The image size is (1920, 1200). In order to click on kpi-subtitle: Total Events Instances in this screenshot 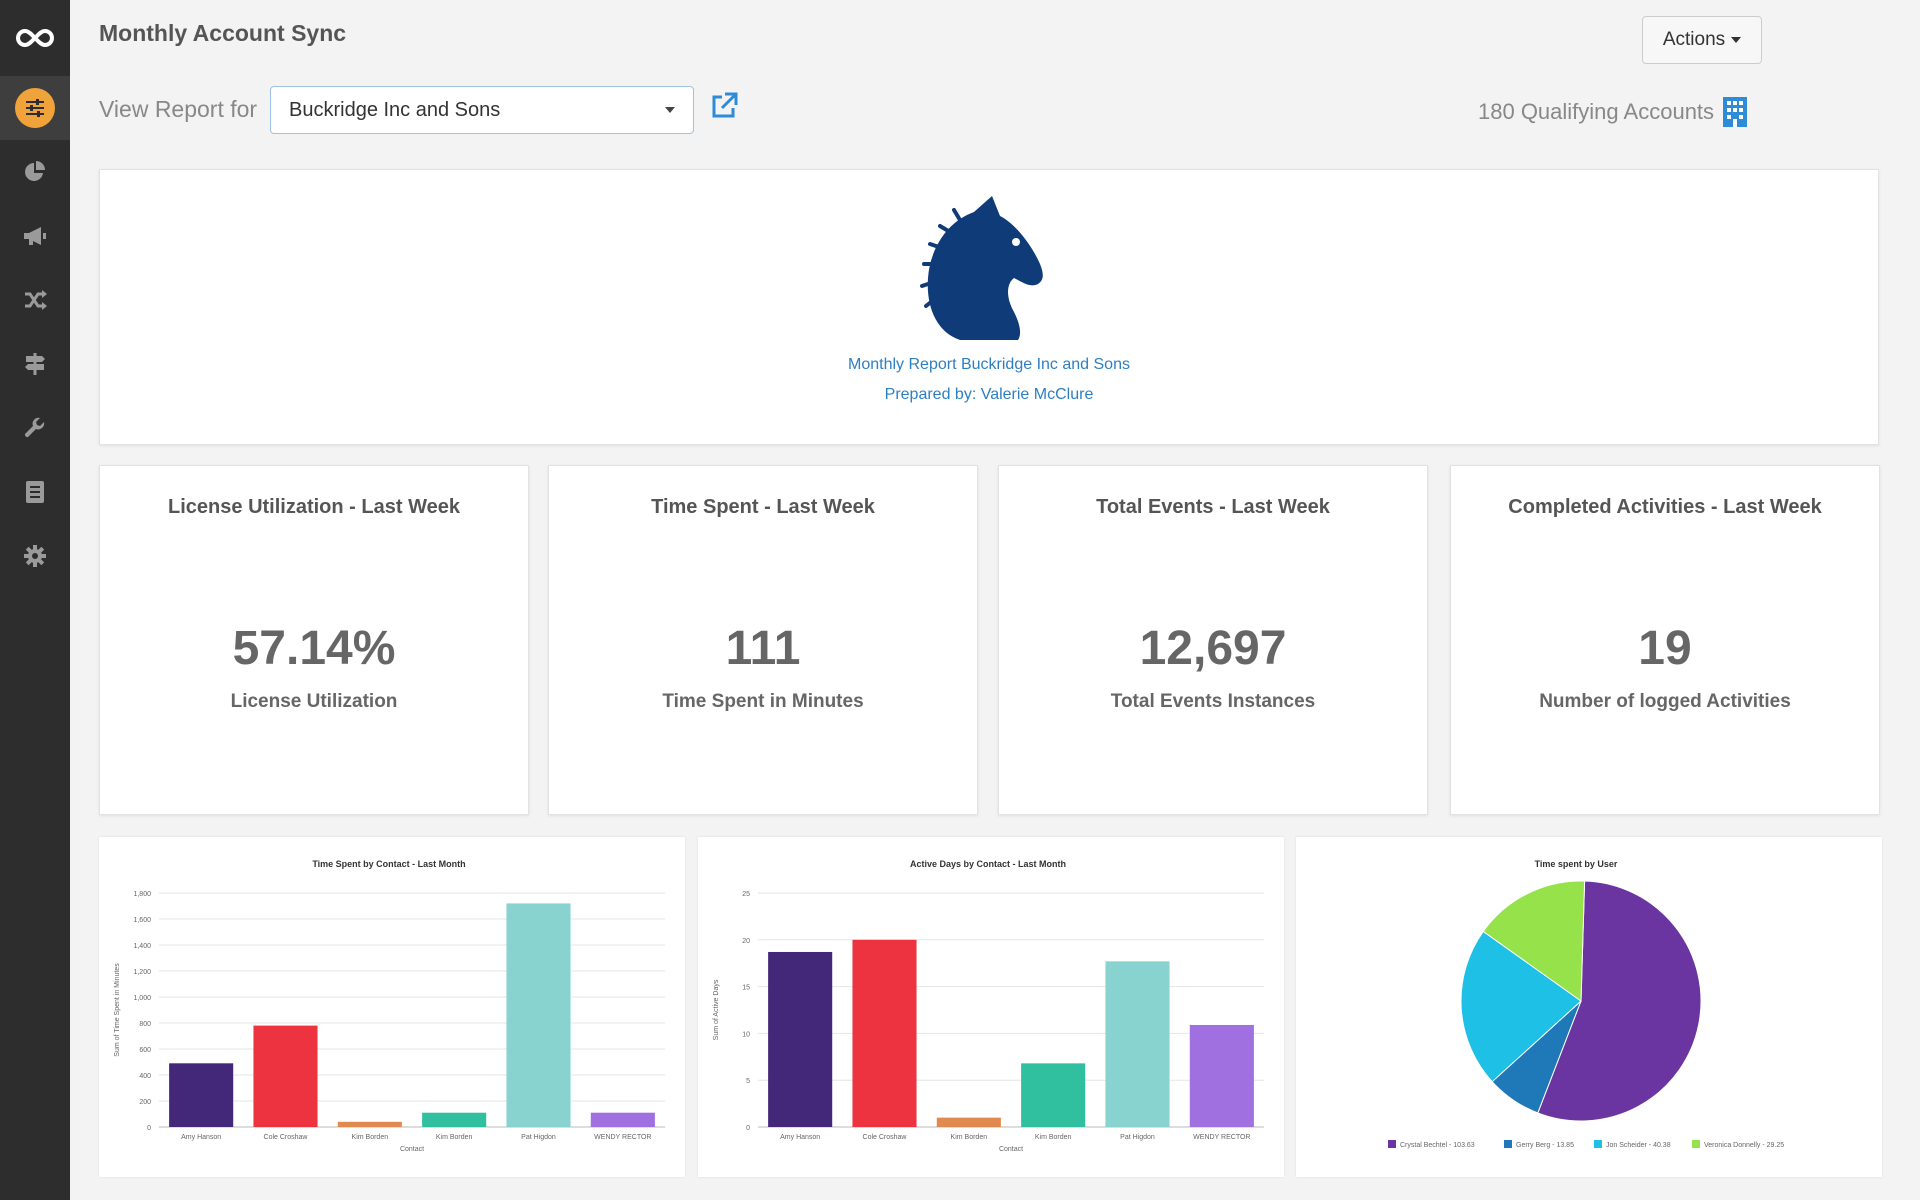, I will do `click(1213, 701)`.